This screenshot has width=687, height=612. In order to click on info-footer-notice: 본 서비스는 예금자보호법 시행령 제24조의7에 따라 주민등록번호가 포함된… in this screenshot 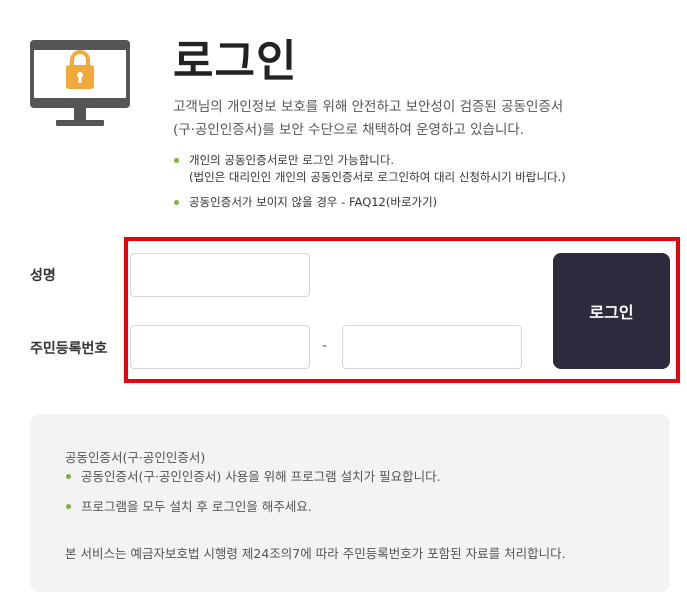, I will do `click(315, 553)`.